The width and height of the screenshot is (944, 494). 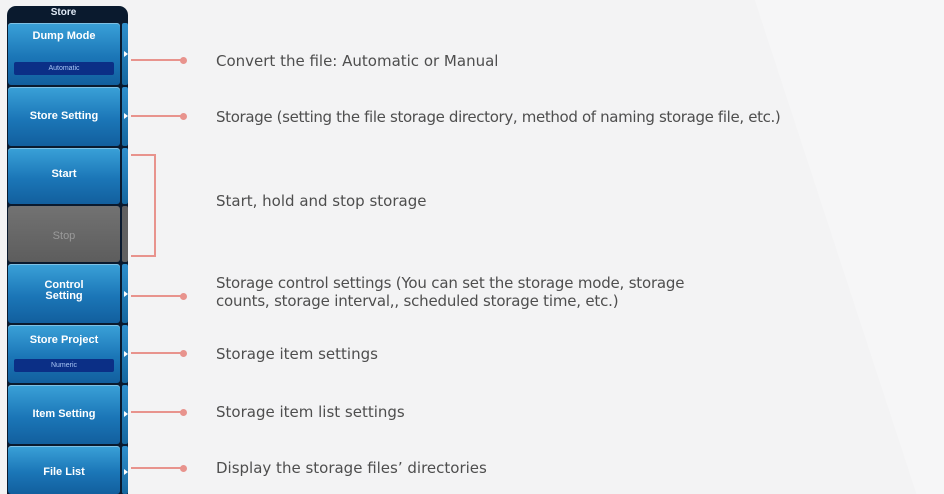 I want to click on dump-mode-value: Automatic, so click(x=64, y=68).